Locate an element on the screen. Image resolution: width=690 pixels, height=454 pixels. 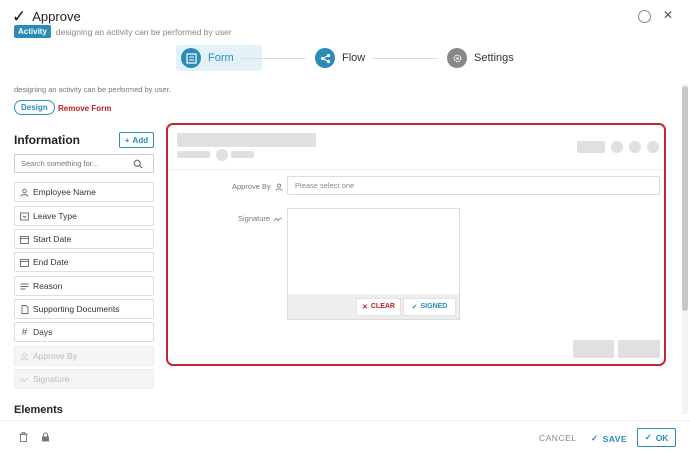
add-label: Add is located at coordinates (140, 140).